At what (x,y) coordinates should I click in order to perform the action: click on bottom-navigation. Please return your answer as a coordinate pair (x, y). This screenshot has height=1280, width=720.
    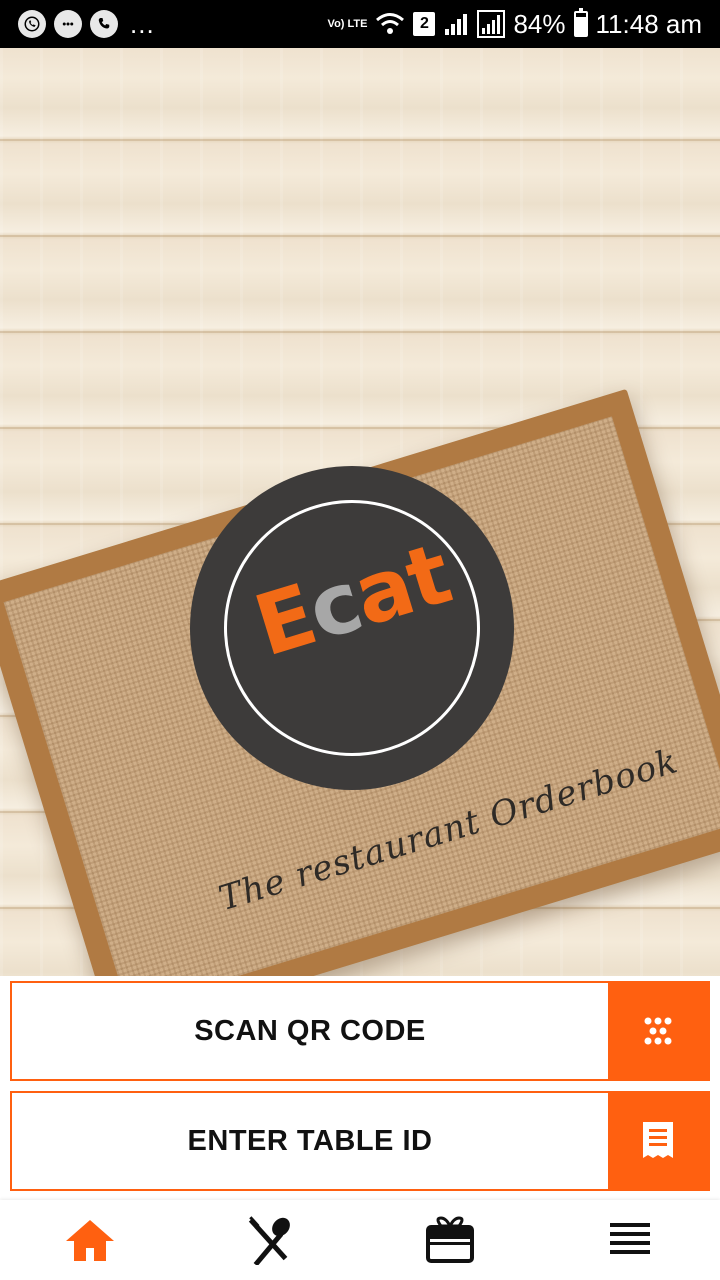
    Looking at the image, I should click on (360, 1240).